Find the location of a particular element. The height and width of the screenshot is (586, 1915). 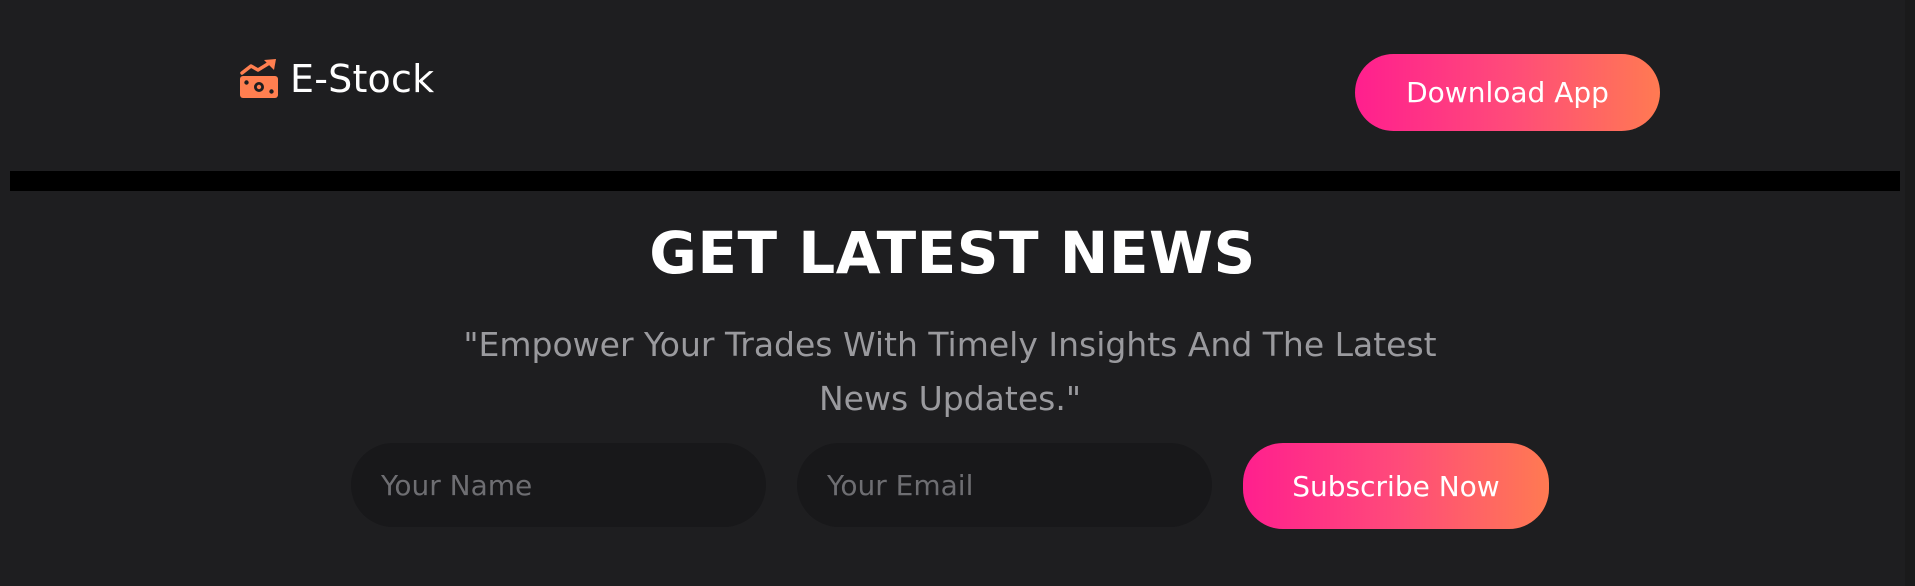

subscribe-button: Subscribe Now is located at coordinates (1396, 486).